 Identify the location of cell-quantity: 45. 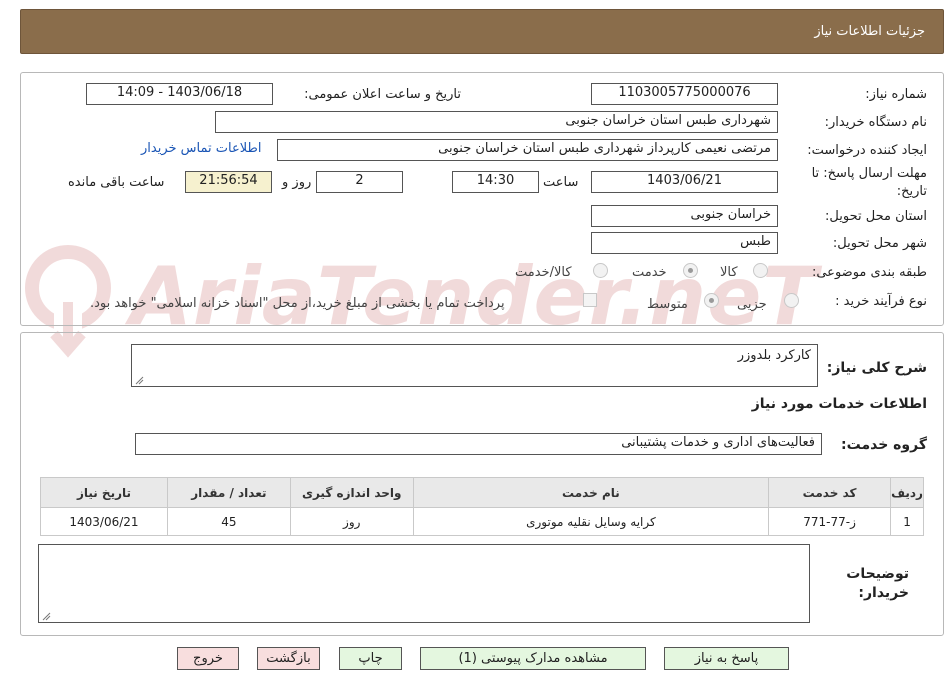
(228, 521).